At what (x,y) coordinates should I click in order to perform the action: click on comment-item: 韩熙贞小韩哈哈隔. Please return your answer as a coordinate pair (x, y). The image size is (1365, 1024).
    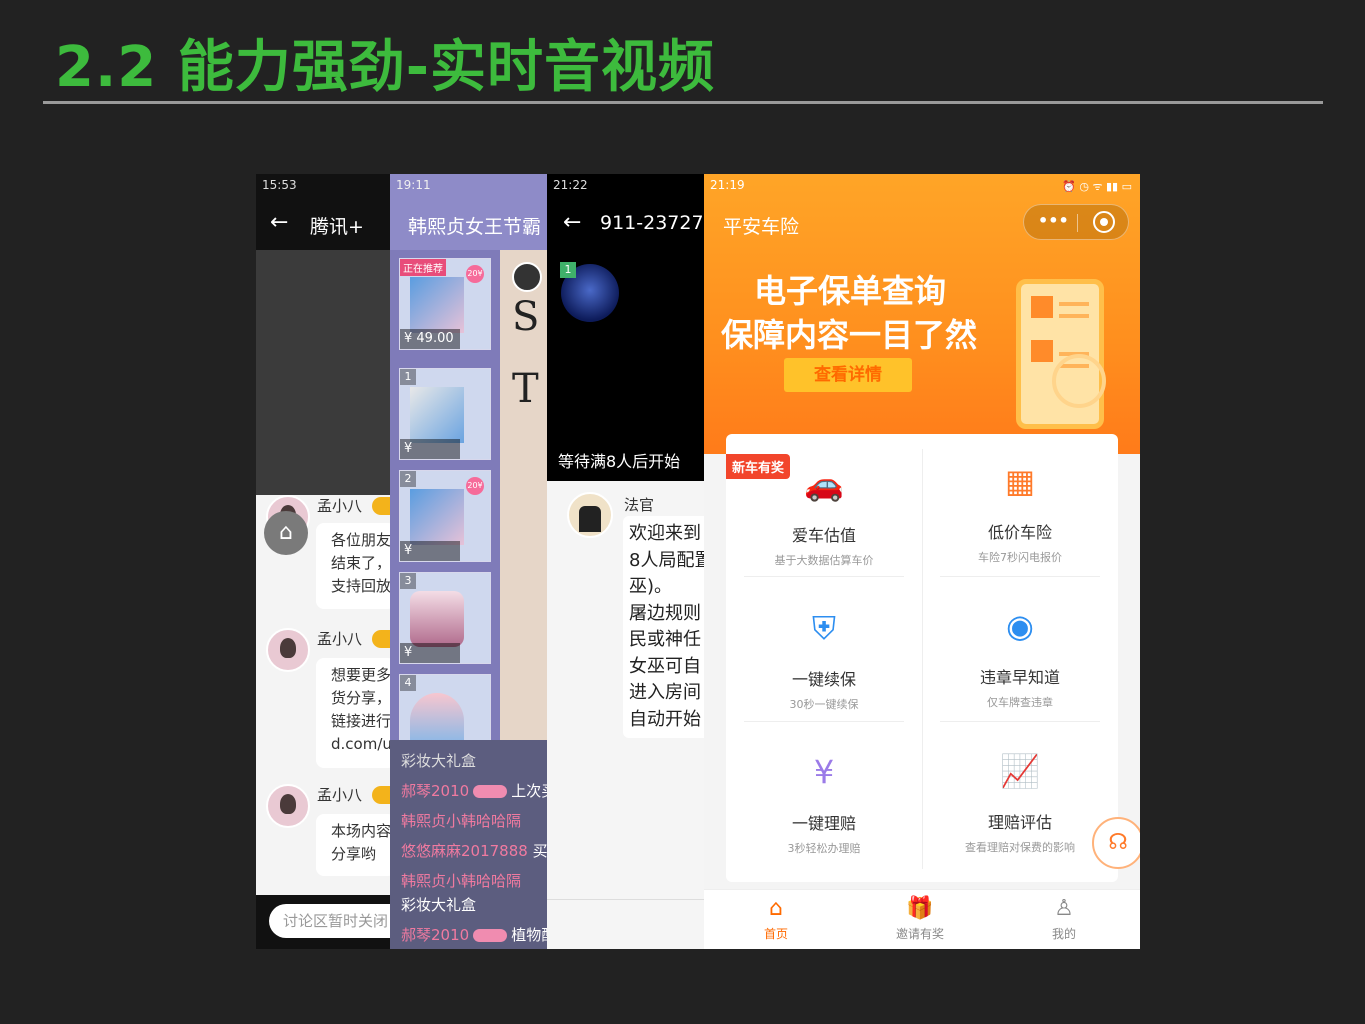
    Looking at the image, I should click on (461, 820).